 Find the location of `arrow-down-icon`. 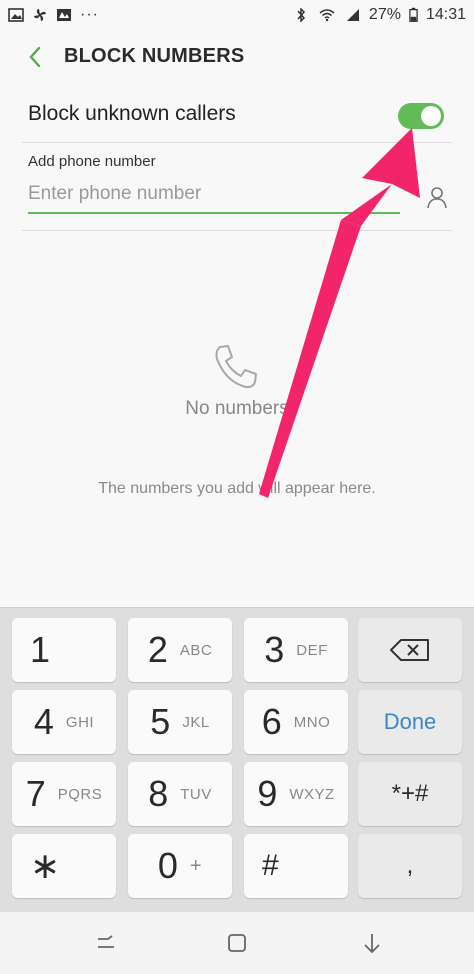

arrow-down-icon is located at coordinates (372, 944).